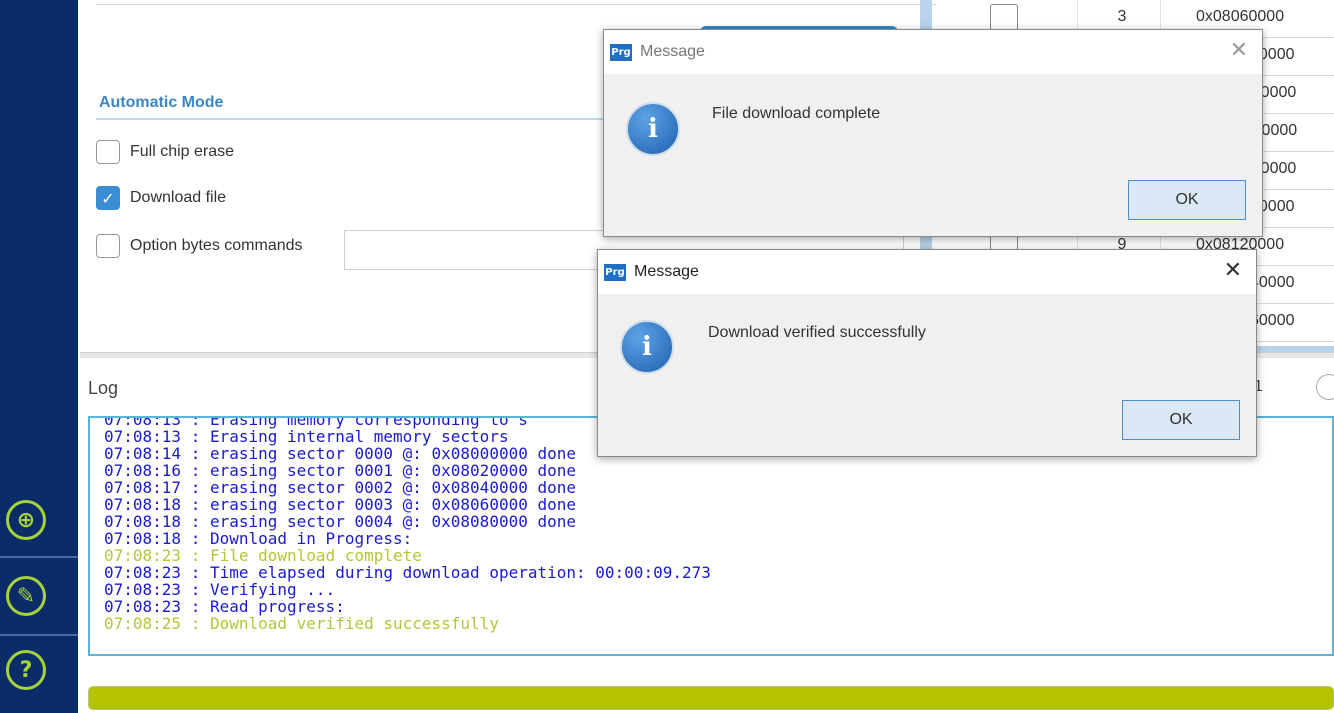  What do you see at coordinates (108, 246) in the screenshot?
I see `option-bytes-checkbox` at bounding box center [108, 246].